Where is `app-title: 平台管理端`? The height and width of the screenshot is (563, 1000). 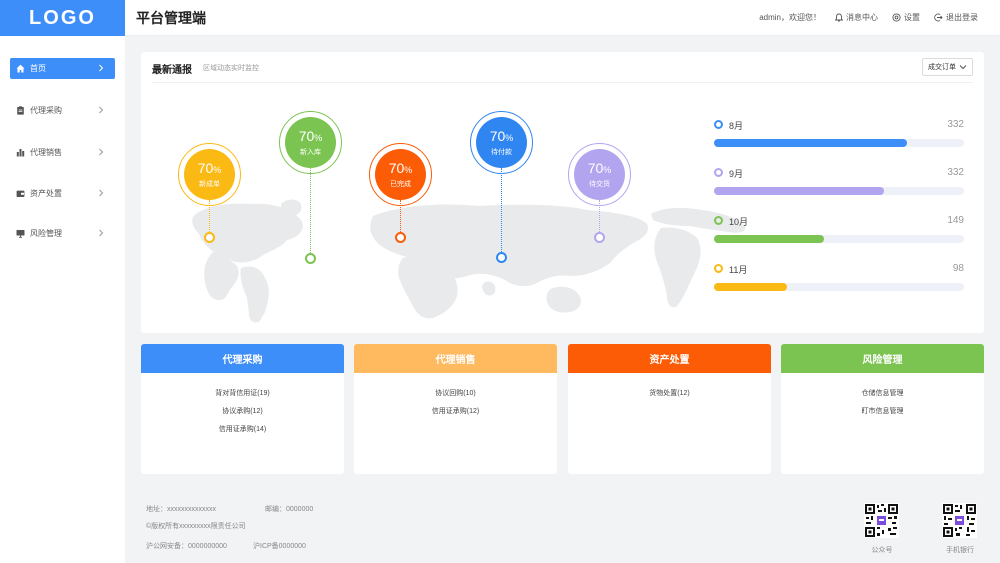 app-title: 平台管理端 is located at coordinates (171, 17).